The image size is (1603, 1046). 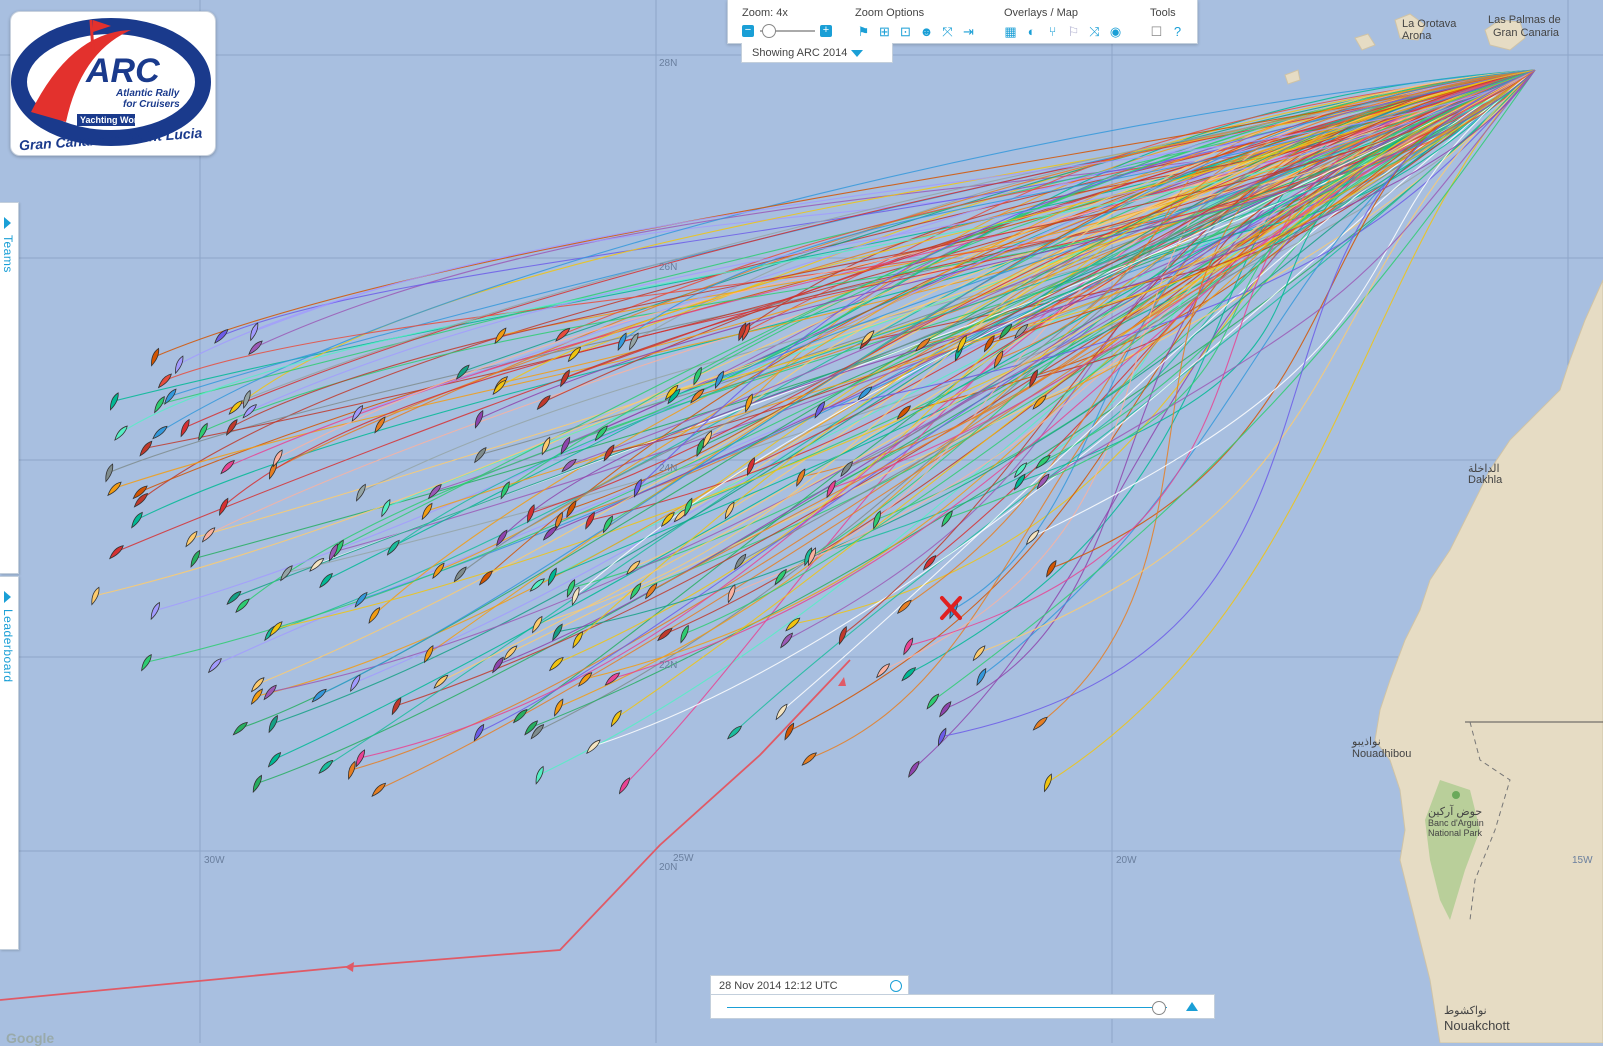 What do you see at coordinates (800, 53) in the screenshot?
I see `event-selector-label: Showing ARC 2014` at bounding box center [800, 53].